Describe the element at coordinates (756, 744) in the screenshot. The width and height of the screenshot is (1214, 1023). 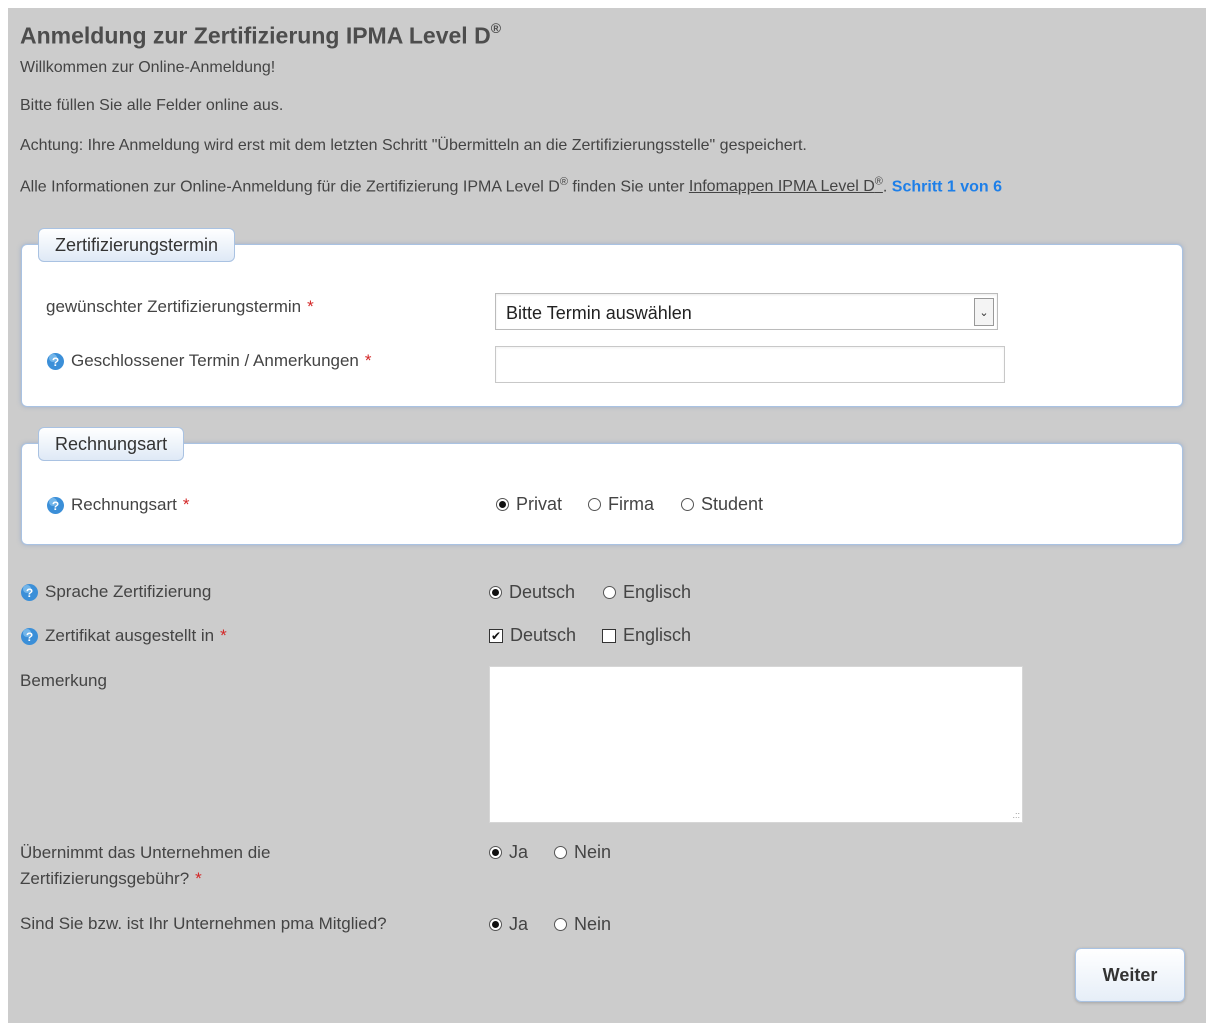
I see `bemerkung-textarea: .::` at that location.